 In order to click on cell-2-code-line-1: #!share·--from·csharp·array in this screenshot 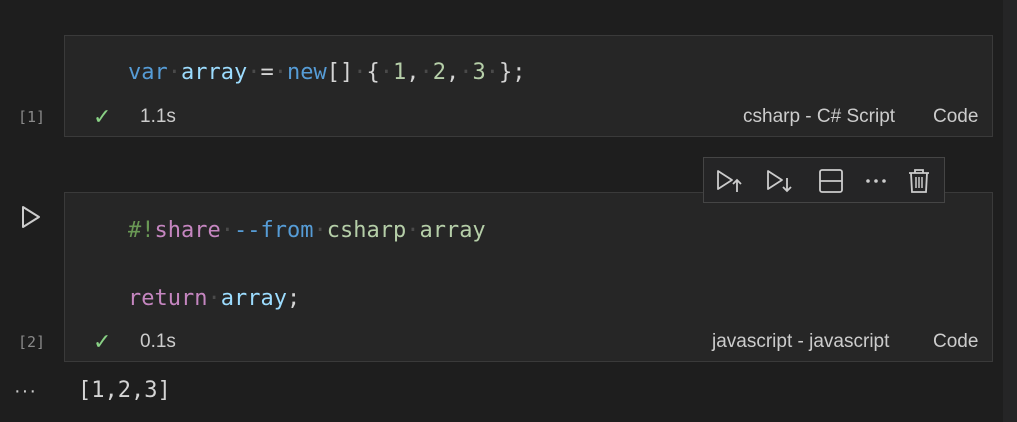, I will do `click(307, 231)`.